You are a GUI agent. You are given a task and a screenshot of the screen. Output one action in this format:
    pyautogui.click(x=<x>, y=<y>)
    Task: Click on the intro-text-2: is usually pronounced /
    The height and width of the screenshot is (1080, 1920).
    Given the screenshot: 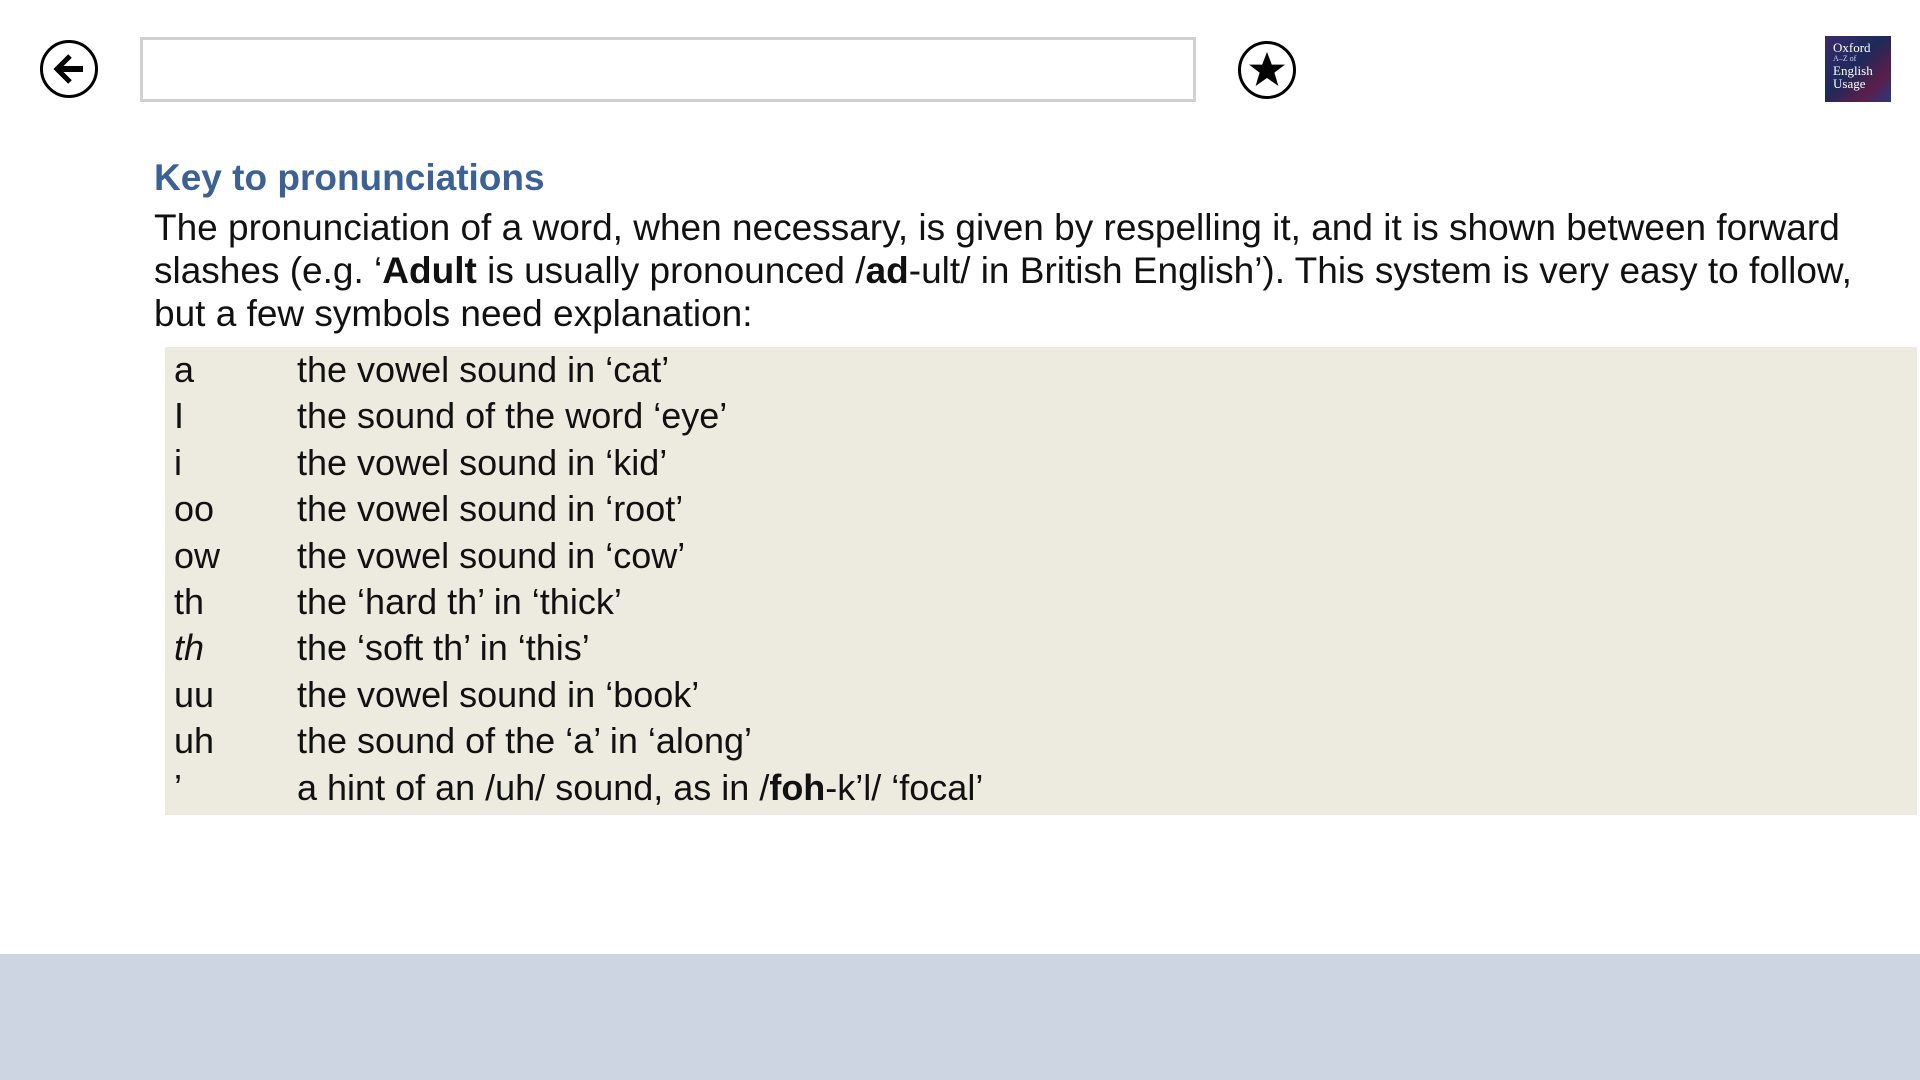 What is the action you would take?
    pyautogui.click(x=671, y=270)
    